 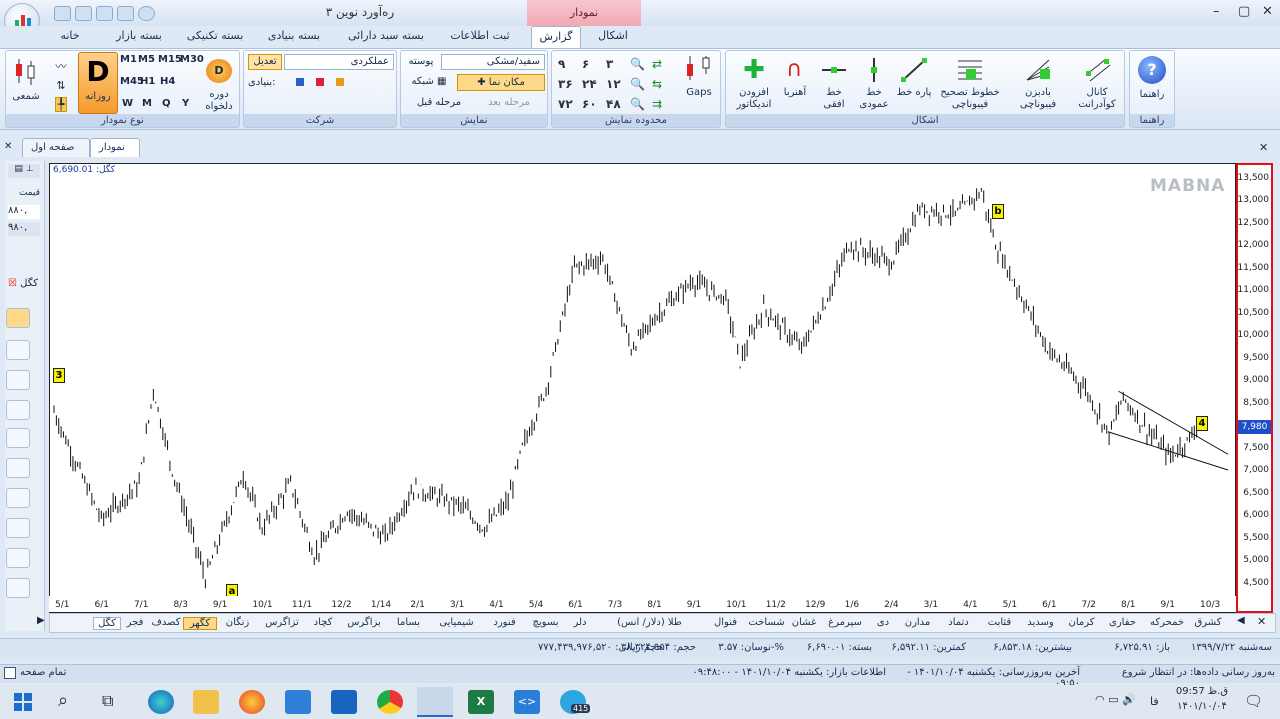 What do you see at coordinates (1202, 706) in the screenshot?
I see `clock-date: ۱۴۰۱/۱۰/۰۴` at bounding box center [1202, 706].